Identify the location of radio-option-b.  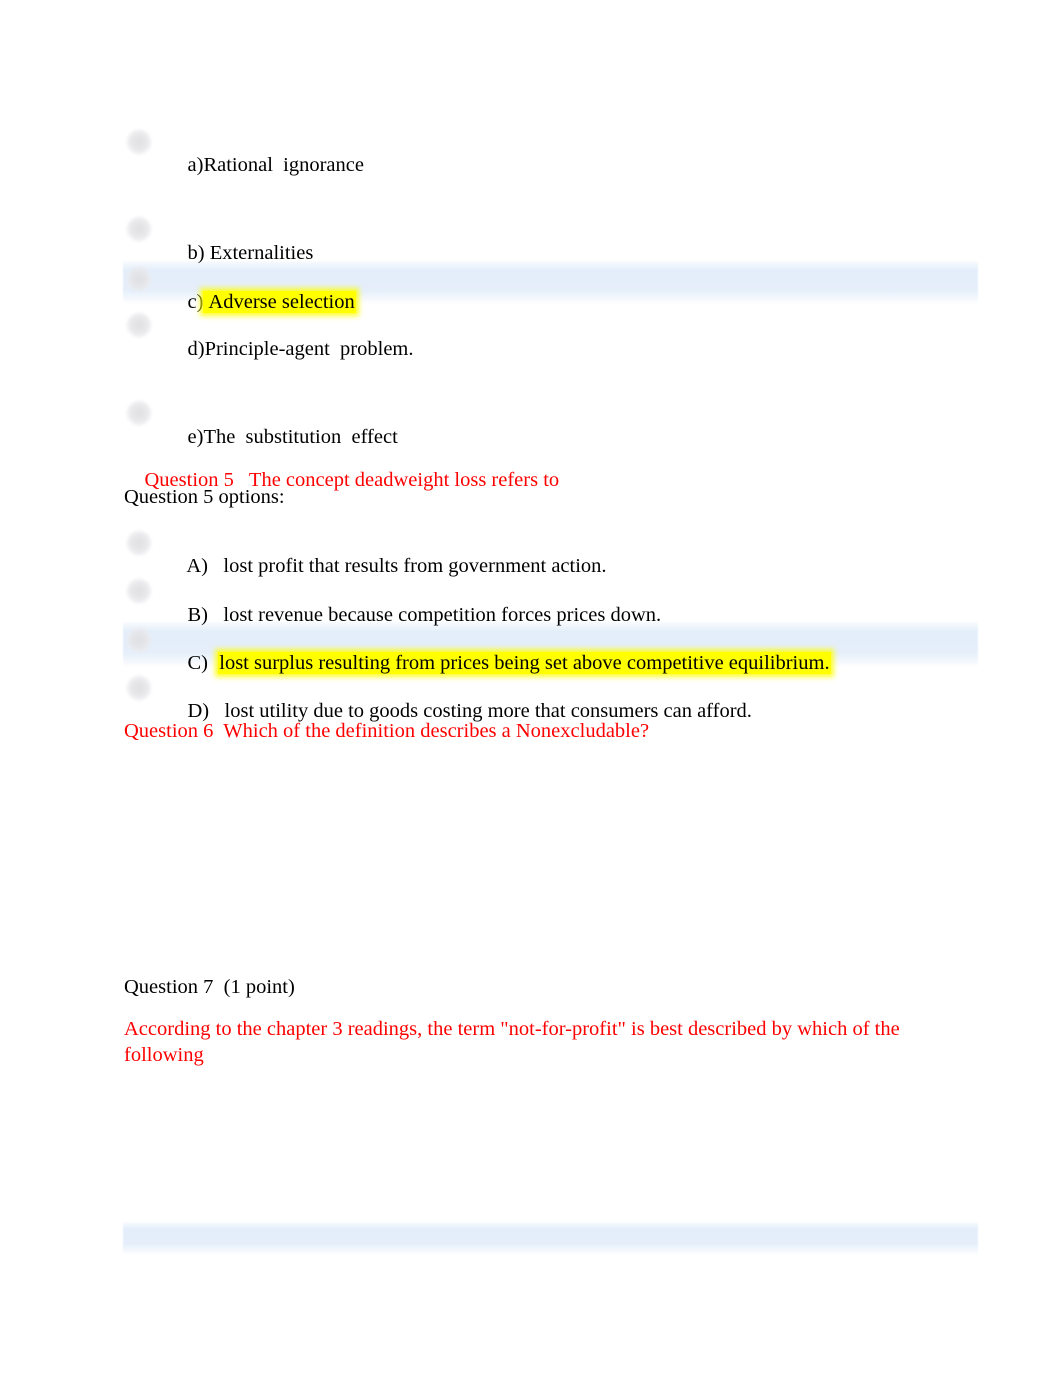
(139, 229).